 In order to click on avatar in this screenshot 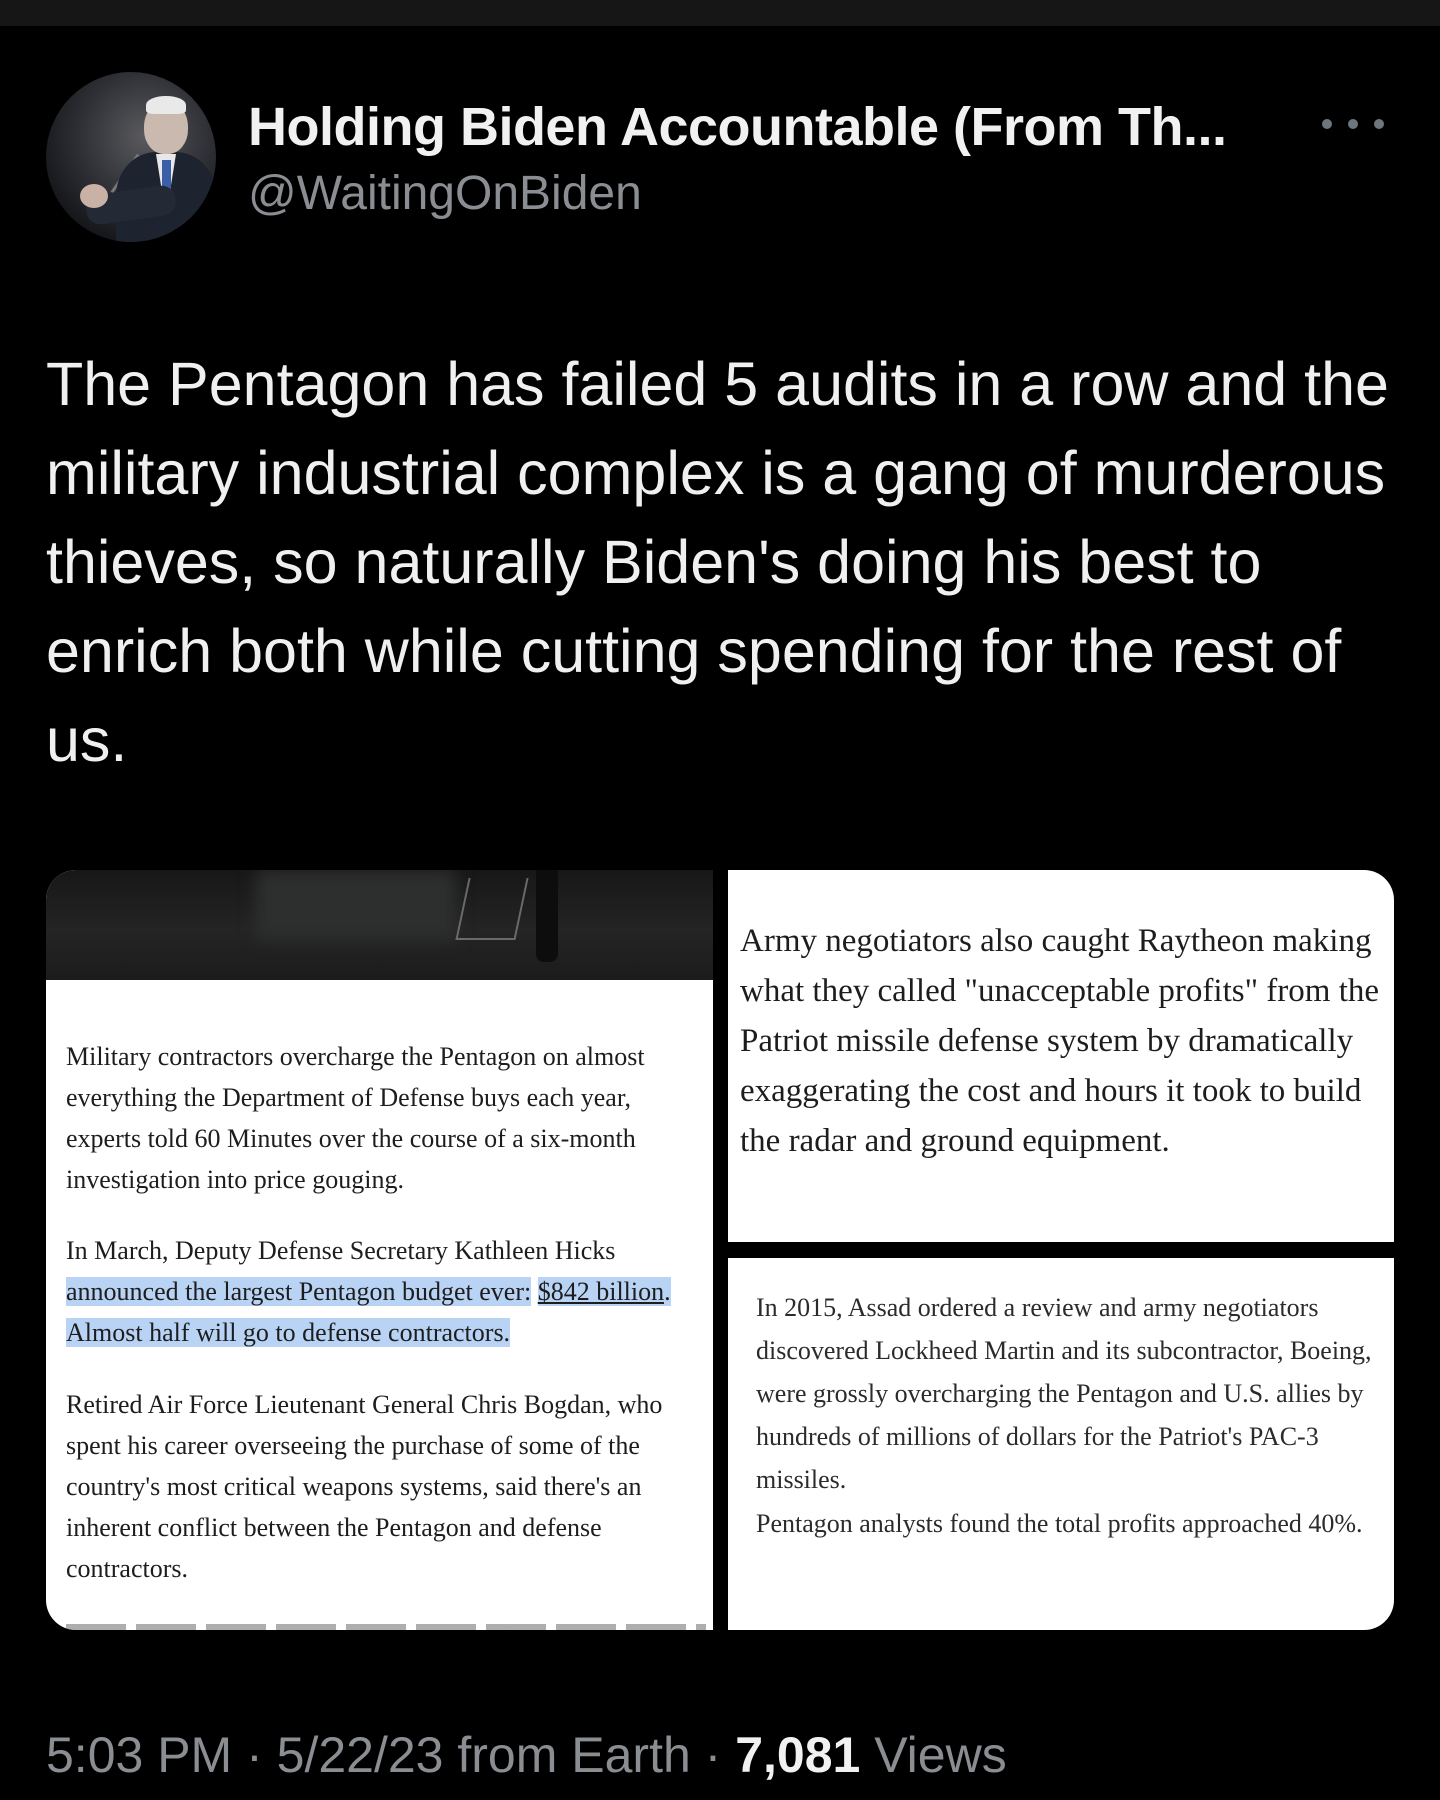, I will do `click(131, 157)`.